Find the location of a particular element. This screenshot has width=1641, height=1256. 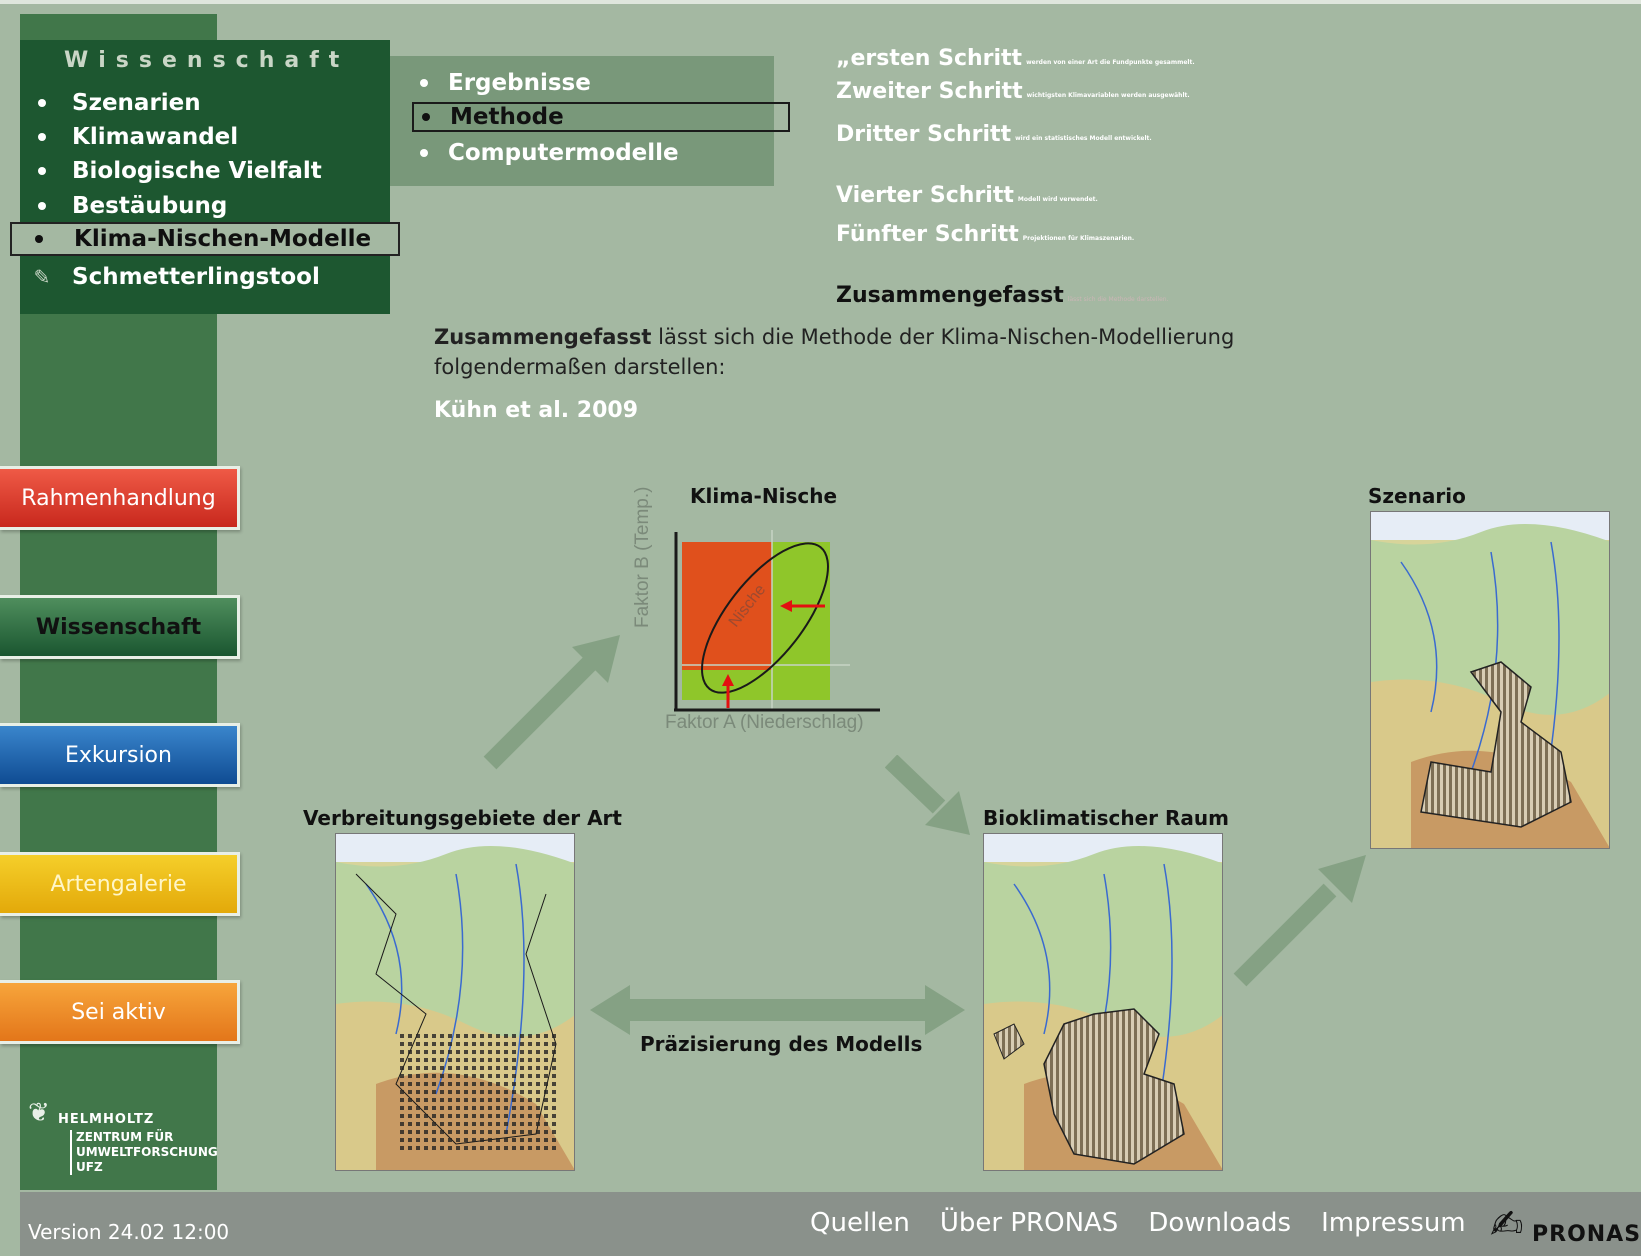

step-title: Vierter Schritt is located at coordinates (925, 195).